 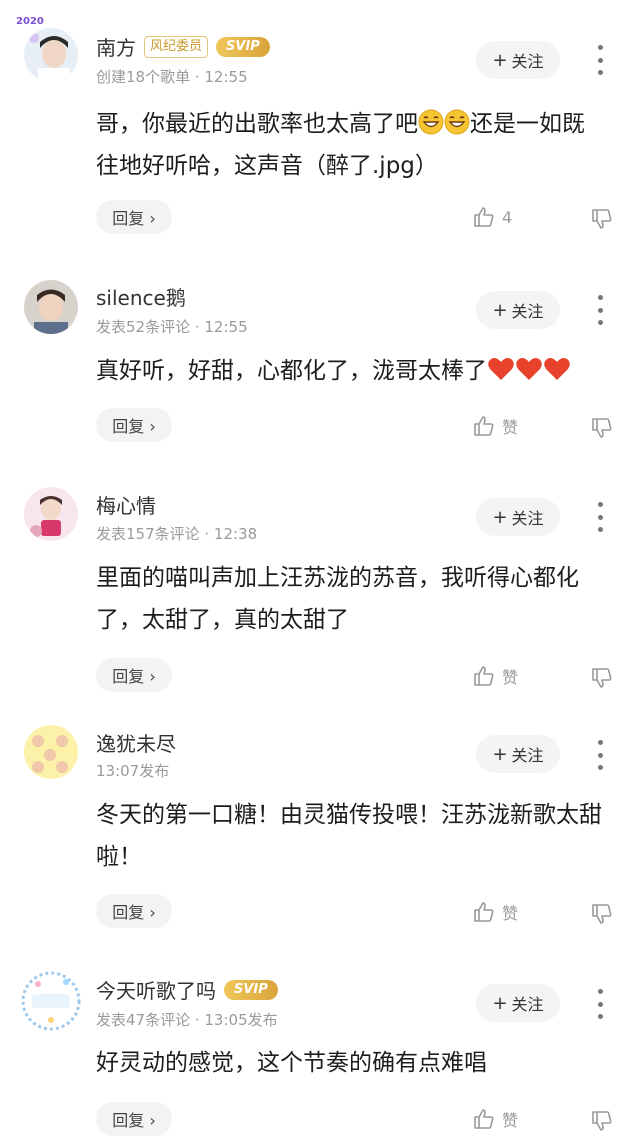 What do you see at coordinates (176, 46) in the screenshot?
I see `role-badge: 风纪委员` at bounding box center [176, 46].